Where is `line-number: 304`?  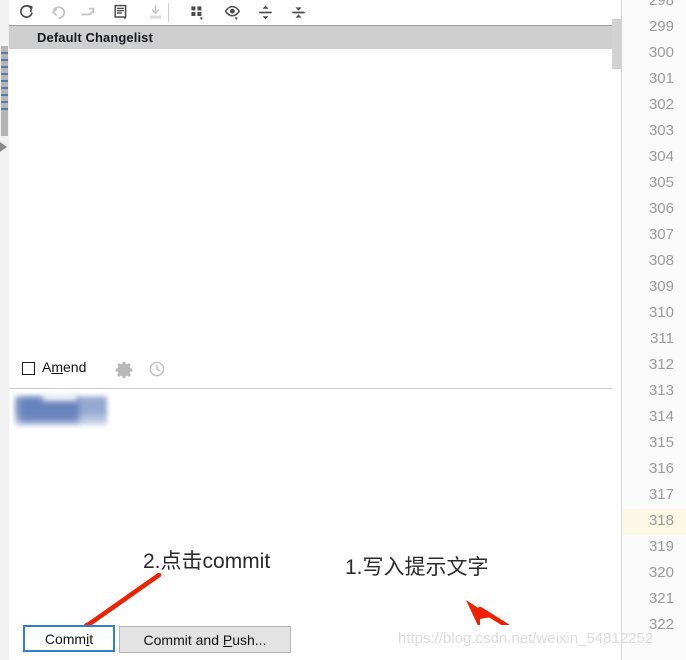 line-number: 304 is located at coordinates (661, 156).